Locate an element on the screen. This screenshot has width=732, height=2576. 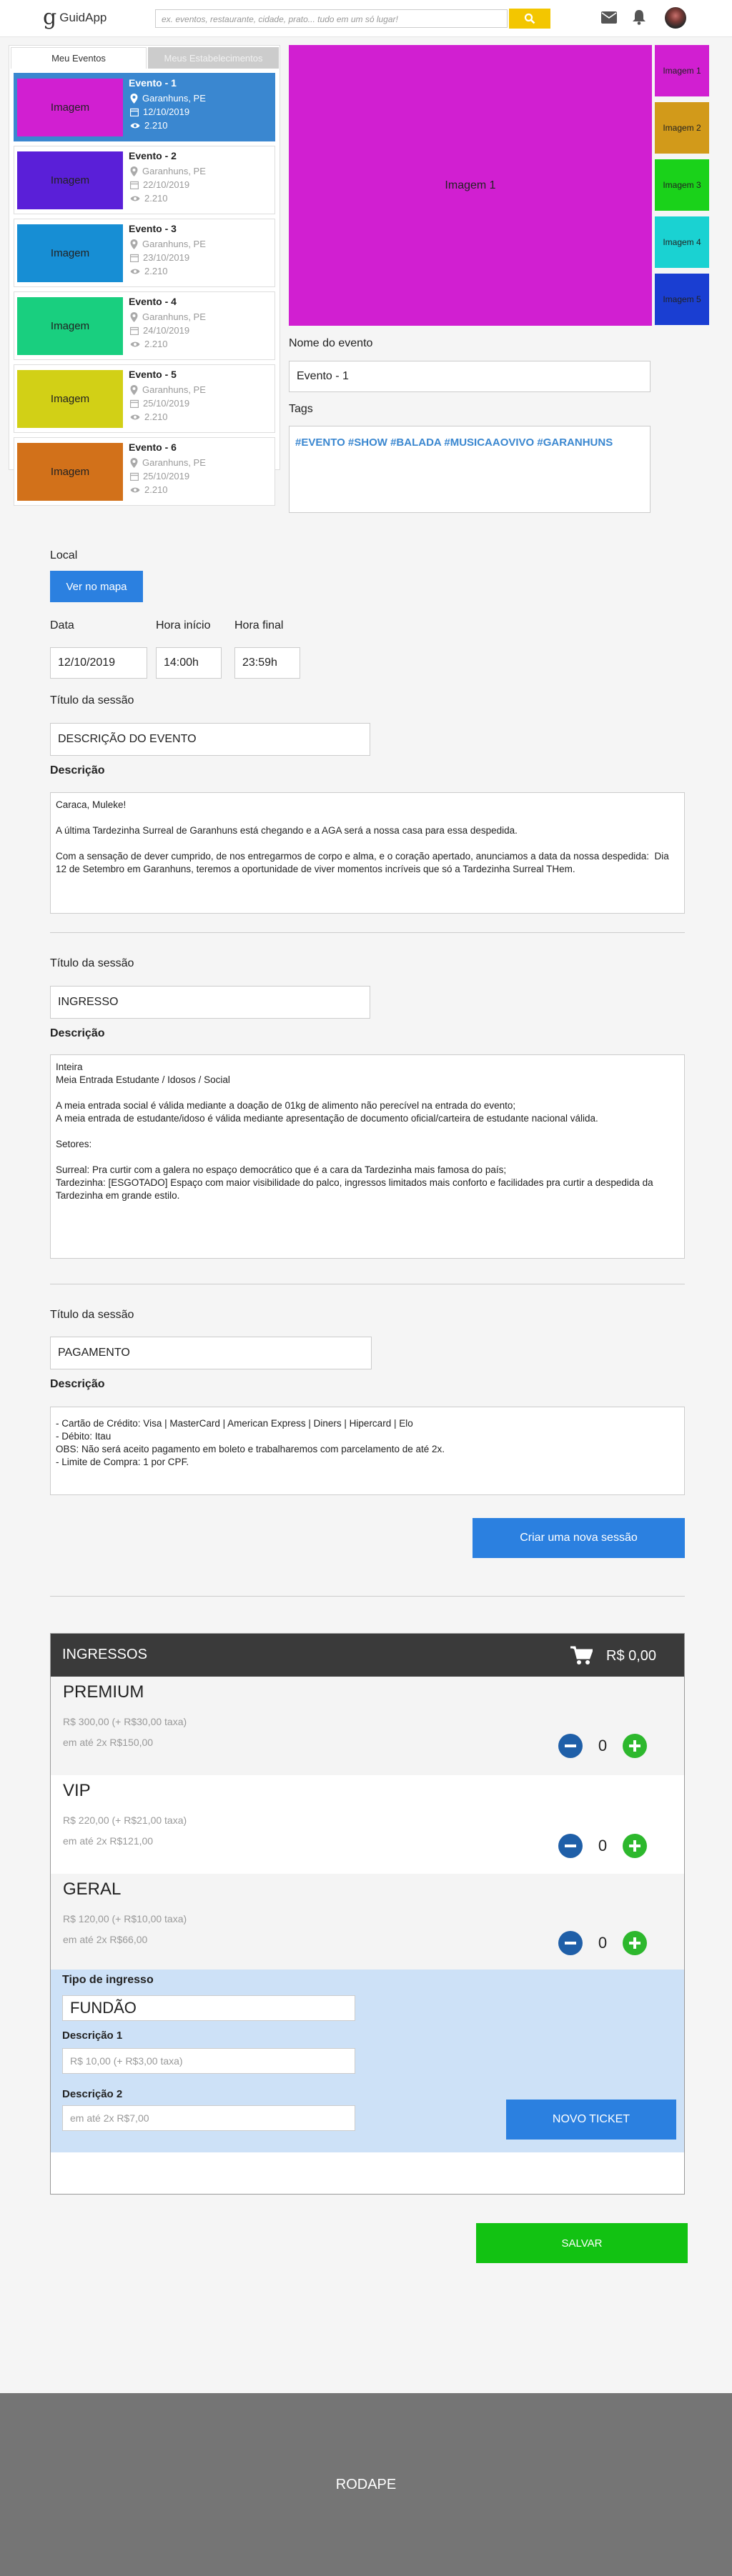
tier-price: R$ 220,00 (+ R$21,00 taxa) is located at coordinates (125, 1820).